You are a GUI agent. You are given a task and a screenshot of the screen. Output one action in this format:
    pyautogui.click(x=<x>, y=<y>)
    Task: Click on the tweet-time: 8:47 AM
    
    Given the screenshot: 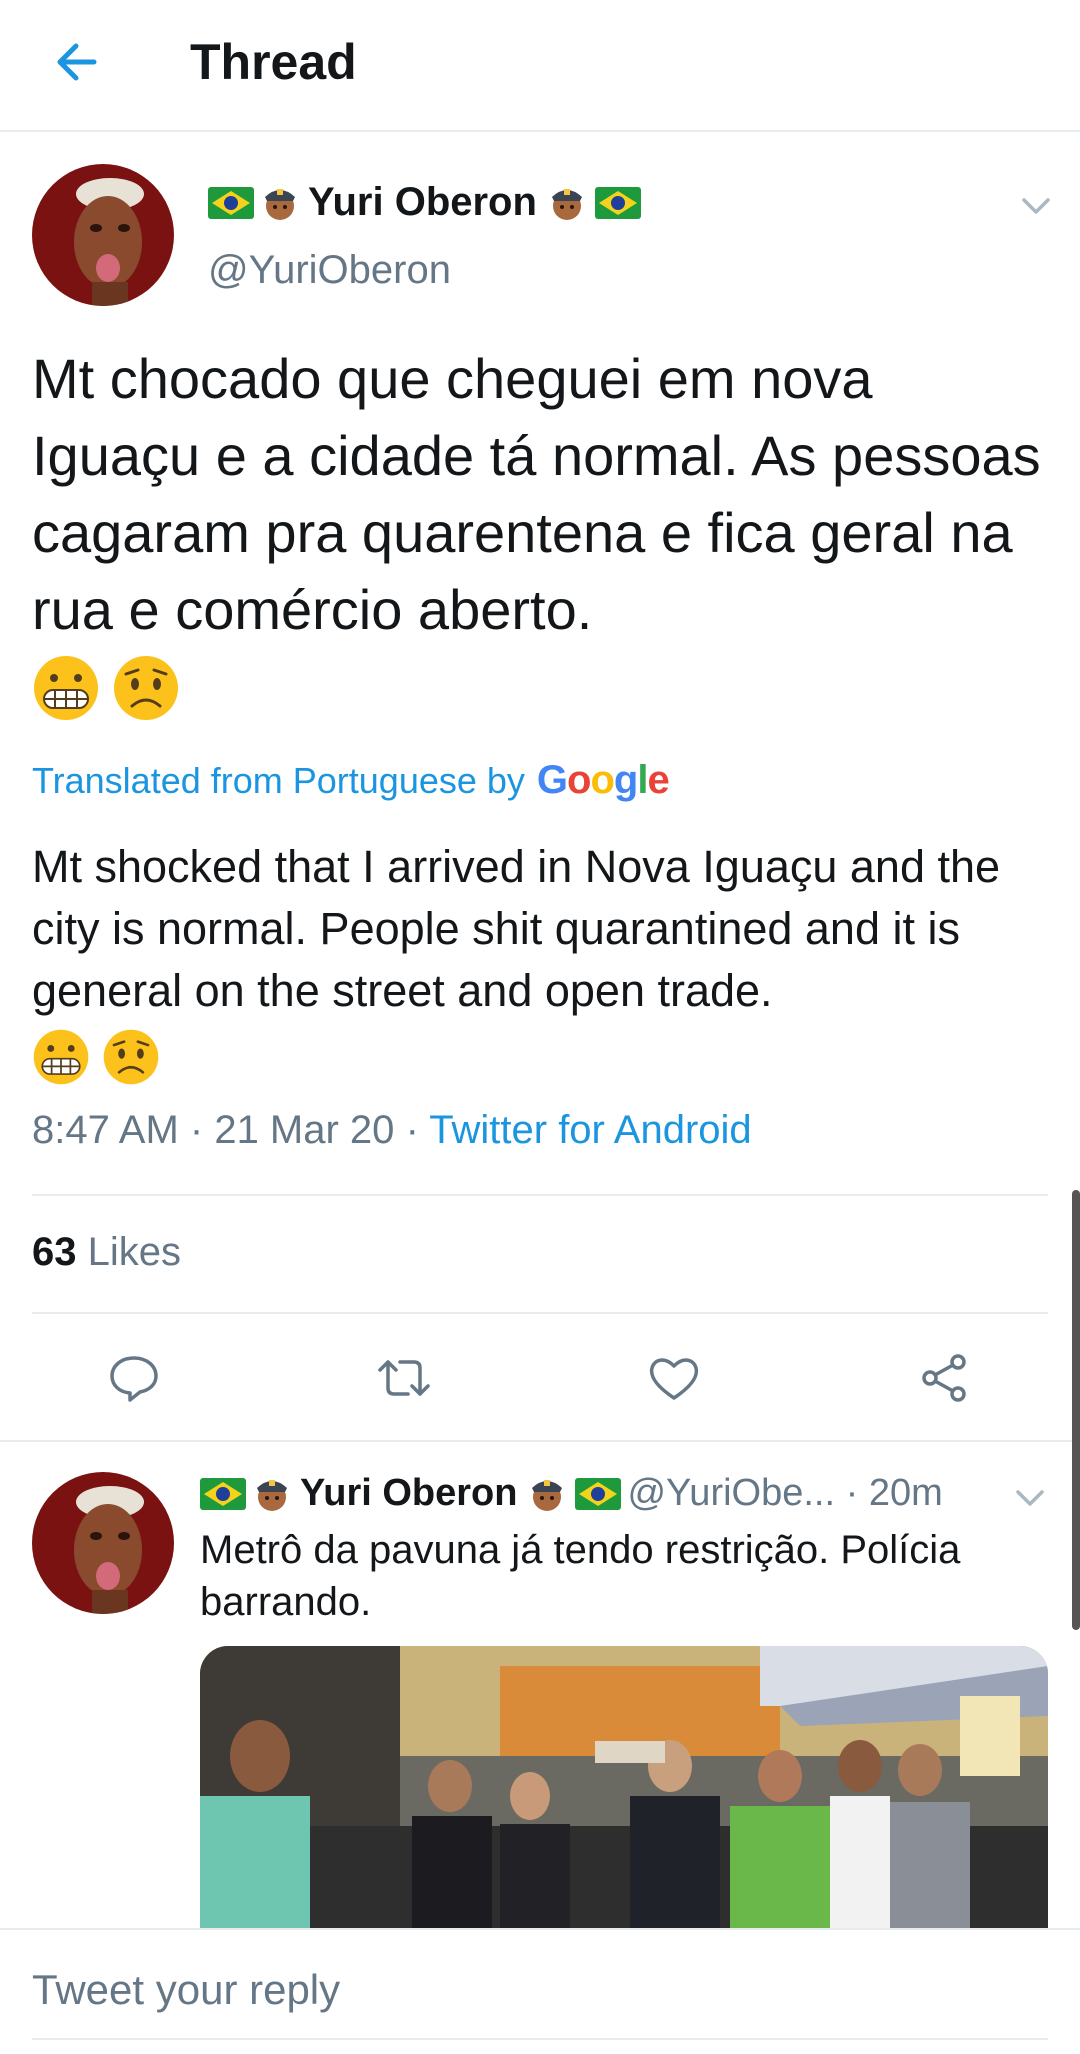 What is the action you would take?
    pyautogui.click(x=105, y=1130)
    